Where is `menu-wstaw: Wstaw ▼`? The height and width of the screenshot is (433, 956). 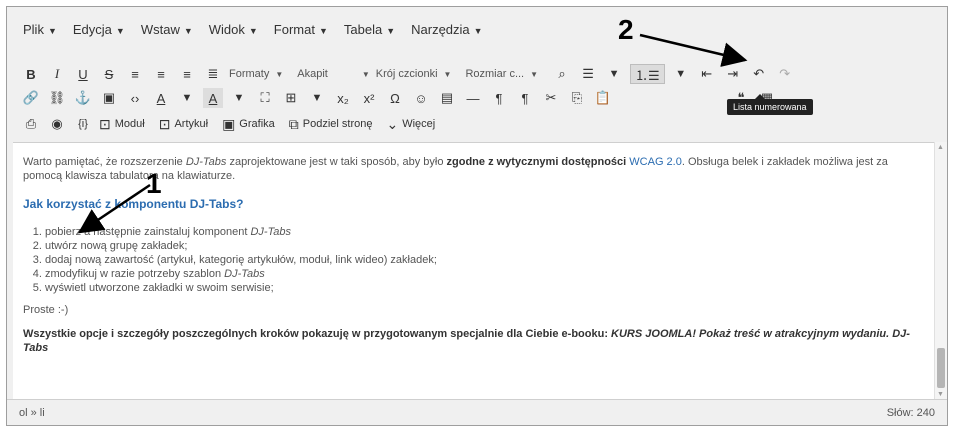
menu-wstaw: Wstaw ▼ is located at coordinates (167, 29).